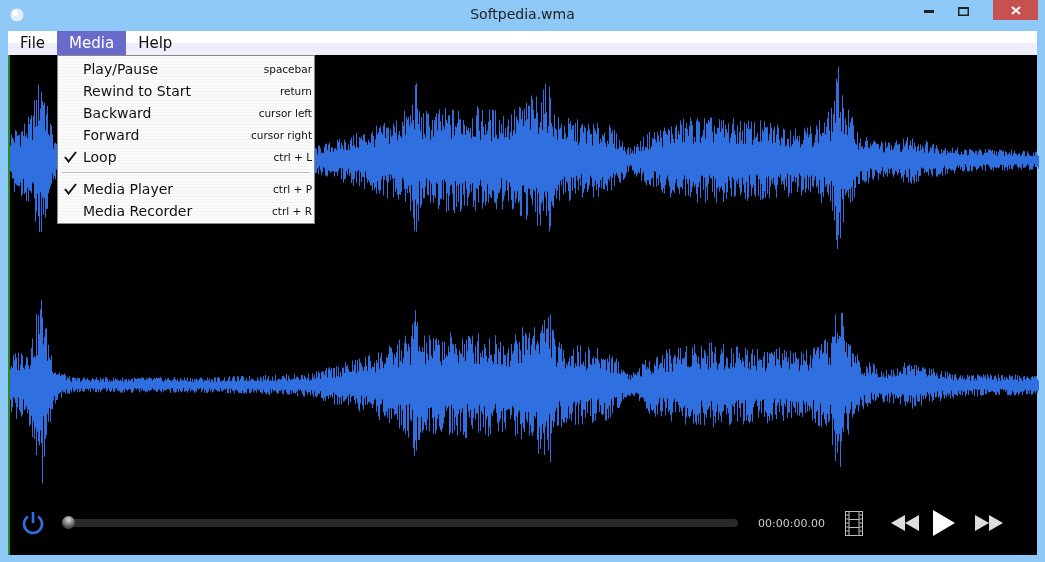 The width and height of the screenshot is (1045, 562). Describe the element at coordinates (186, 157) in the screenshot. I see `menu-item: Loop ctrl + L` at that location.